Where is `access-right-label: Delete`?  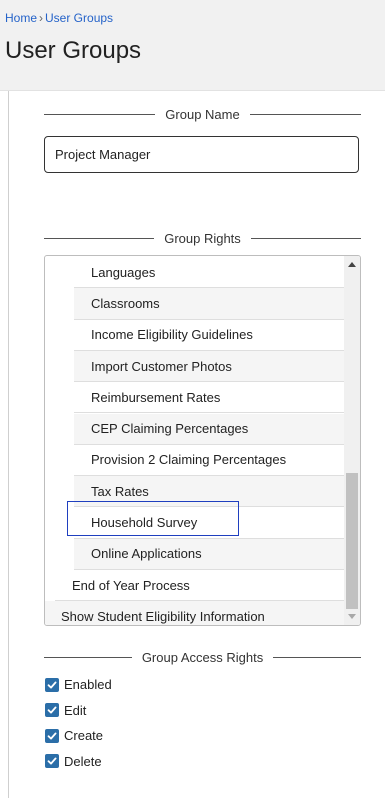
access-right-label: Delete is located at coordinates (83, 761).